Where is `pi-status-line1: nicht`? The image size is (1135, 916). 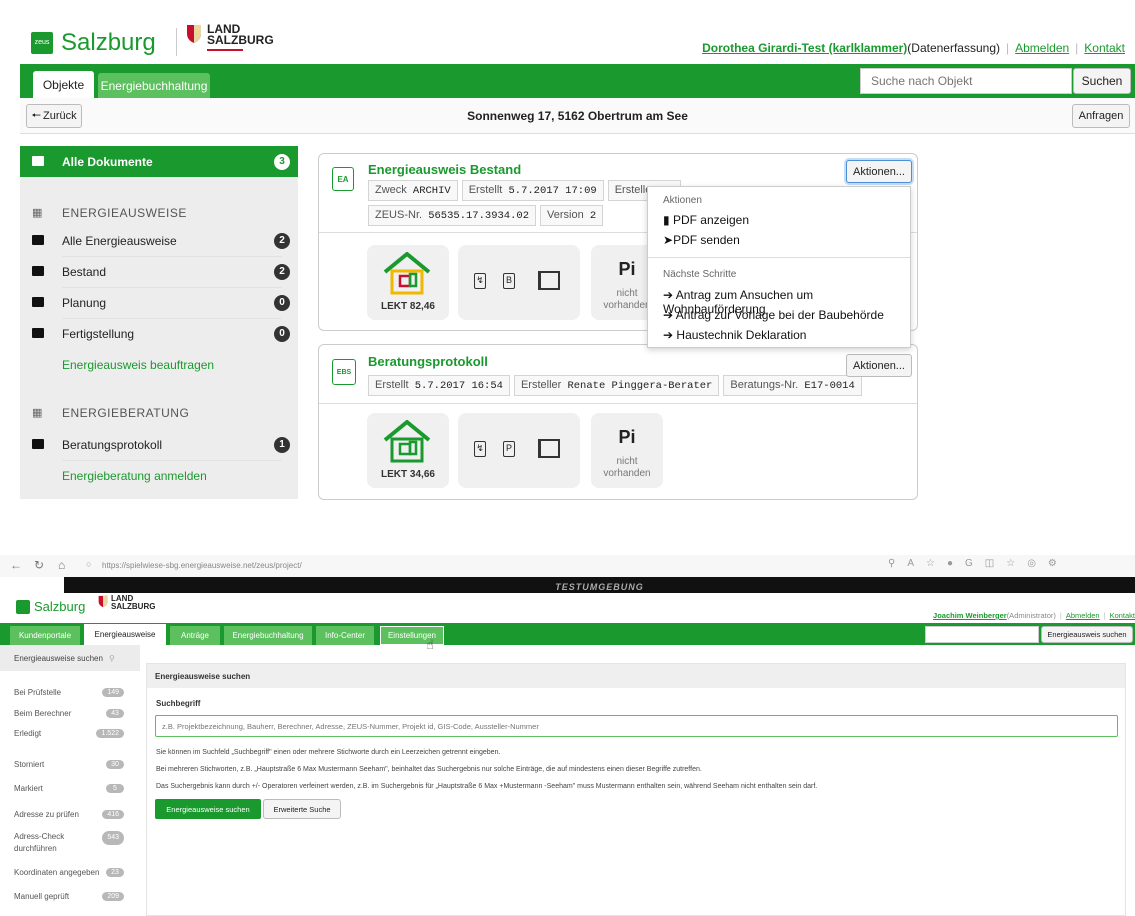 pi-status-line1: nicht is located at coordinates (627, 461).